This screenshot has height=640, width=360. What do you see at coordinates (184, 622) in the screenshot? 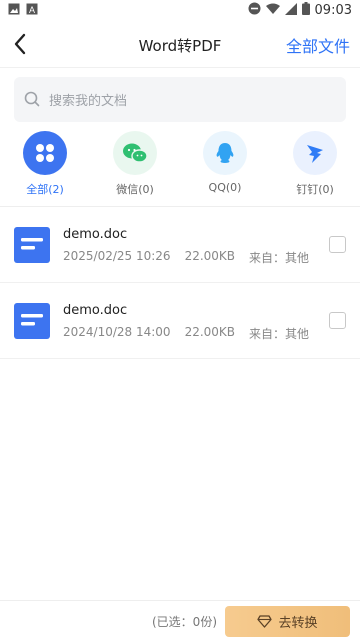
I see `selected-count: (已选：0份)` at bounding box center [184, 622].